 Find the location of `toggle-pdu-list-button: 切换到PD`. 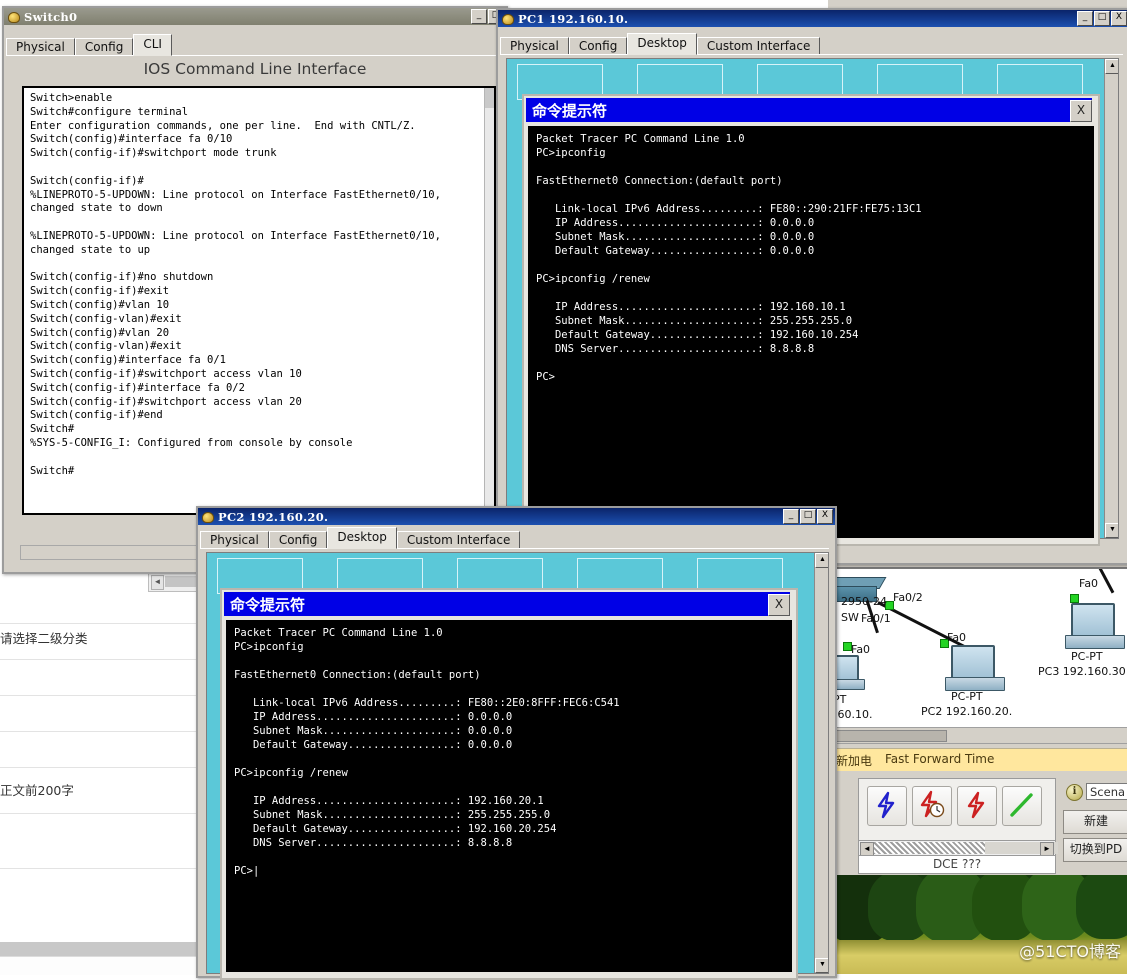

toggle-pdu-list-button: 切换到PD is located at coordinates (1095, 850).